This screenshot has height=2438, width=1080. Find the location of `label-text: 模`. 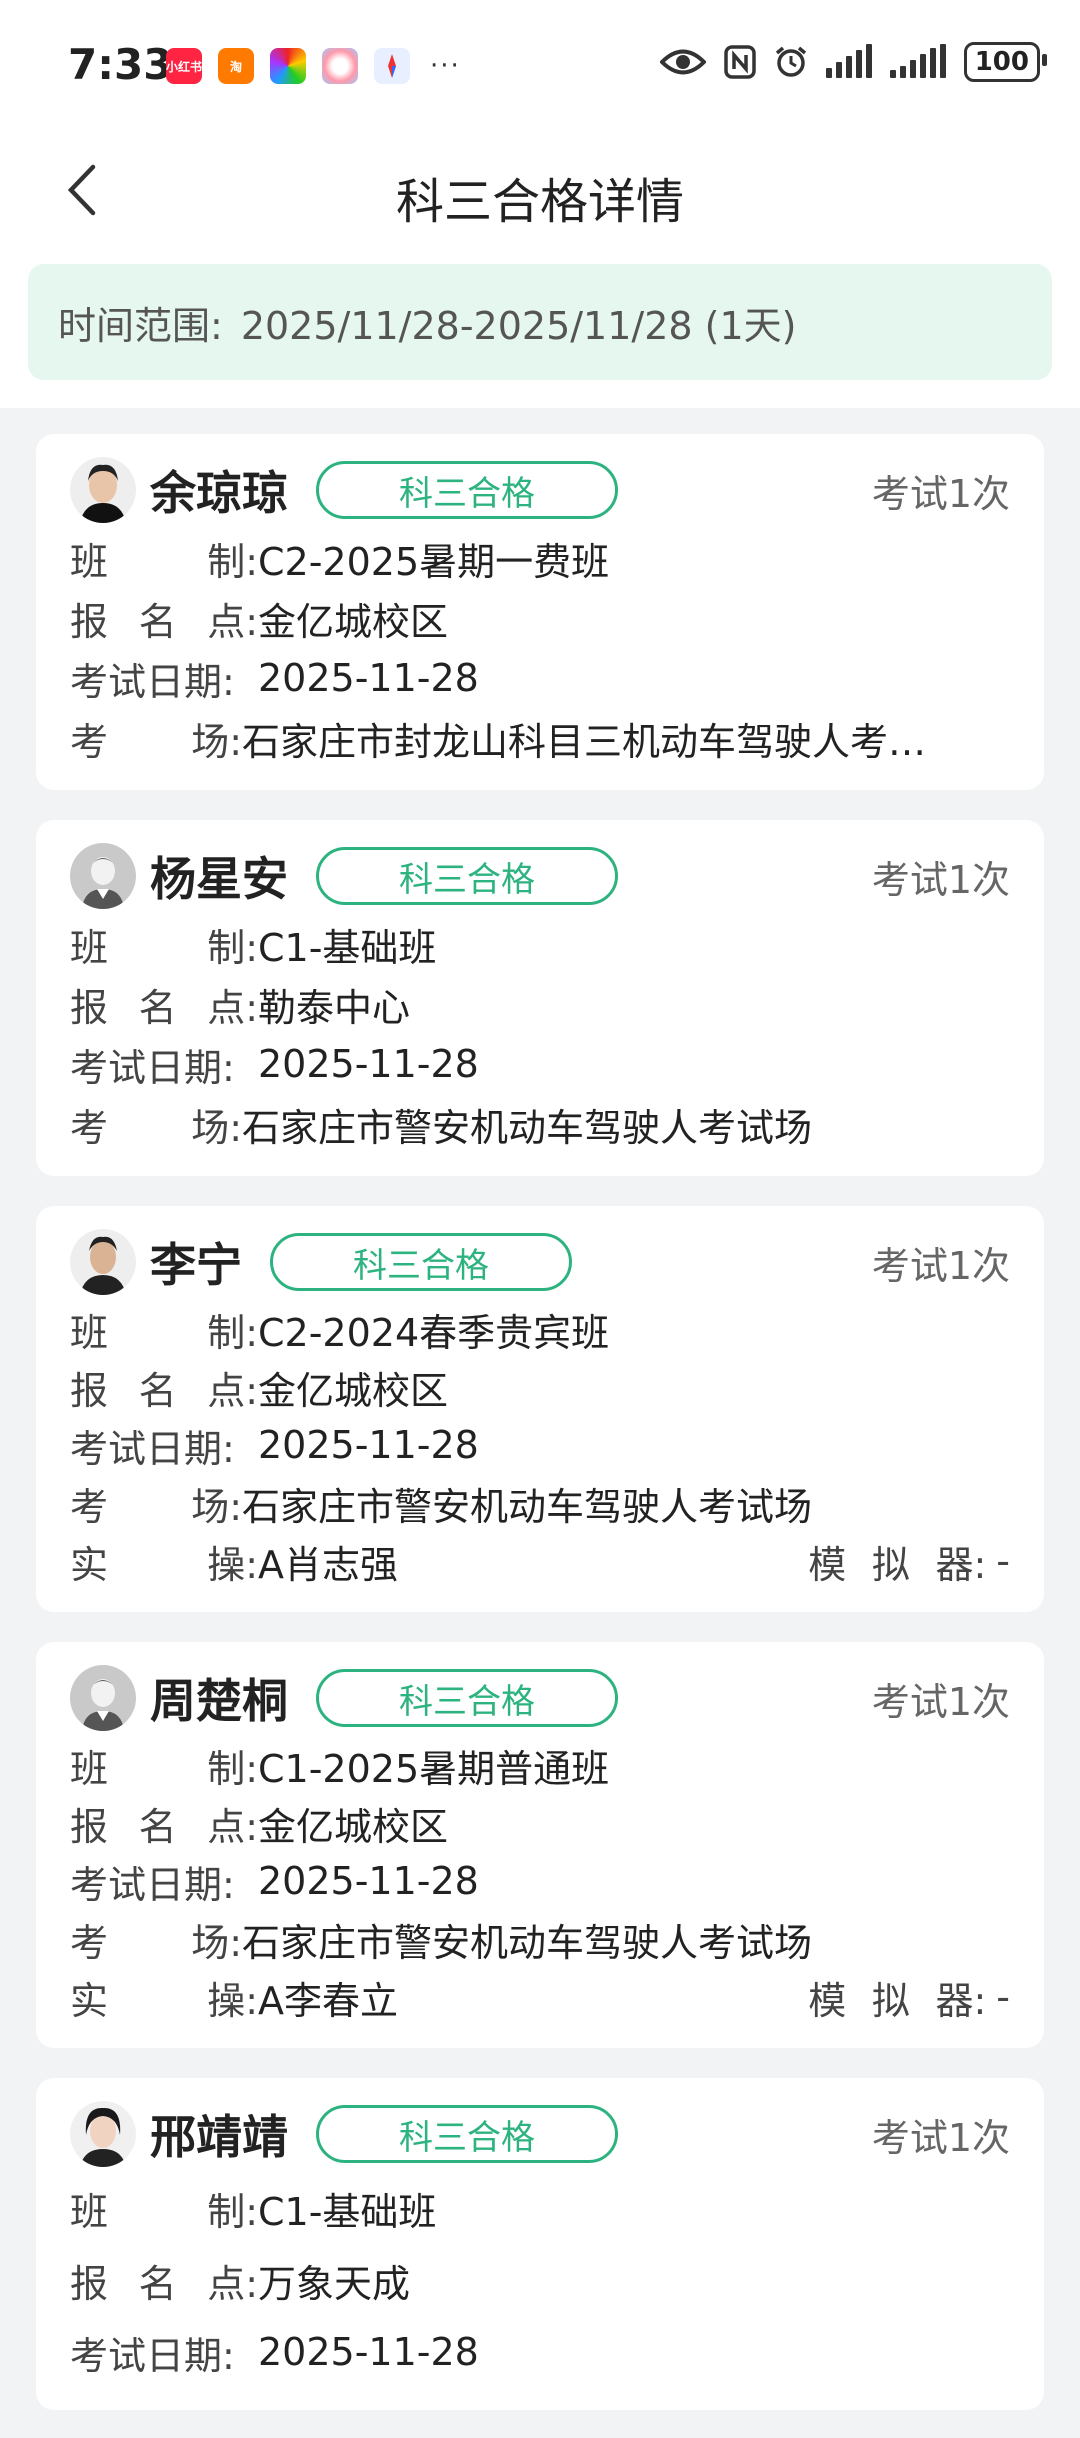

label-text: 模 is located at coordinates (827, 1564).